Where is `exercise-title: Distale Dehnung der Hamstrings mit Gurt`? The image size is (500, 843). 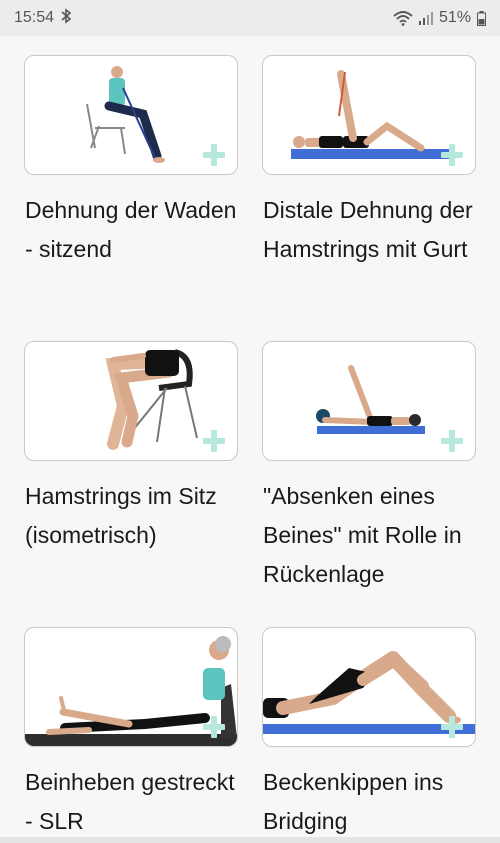
exercise-title: Distale Dehnung der Hamstrings mit Gurt is located at coordinates (368, 229).